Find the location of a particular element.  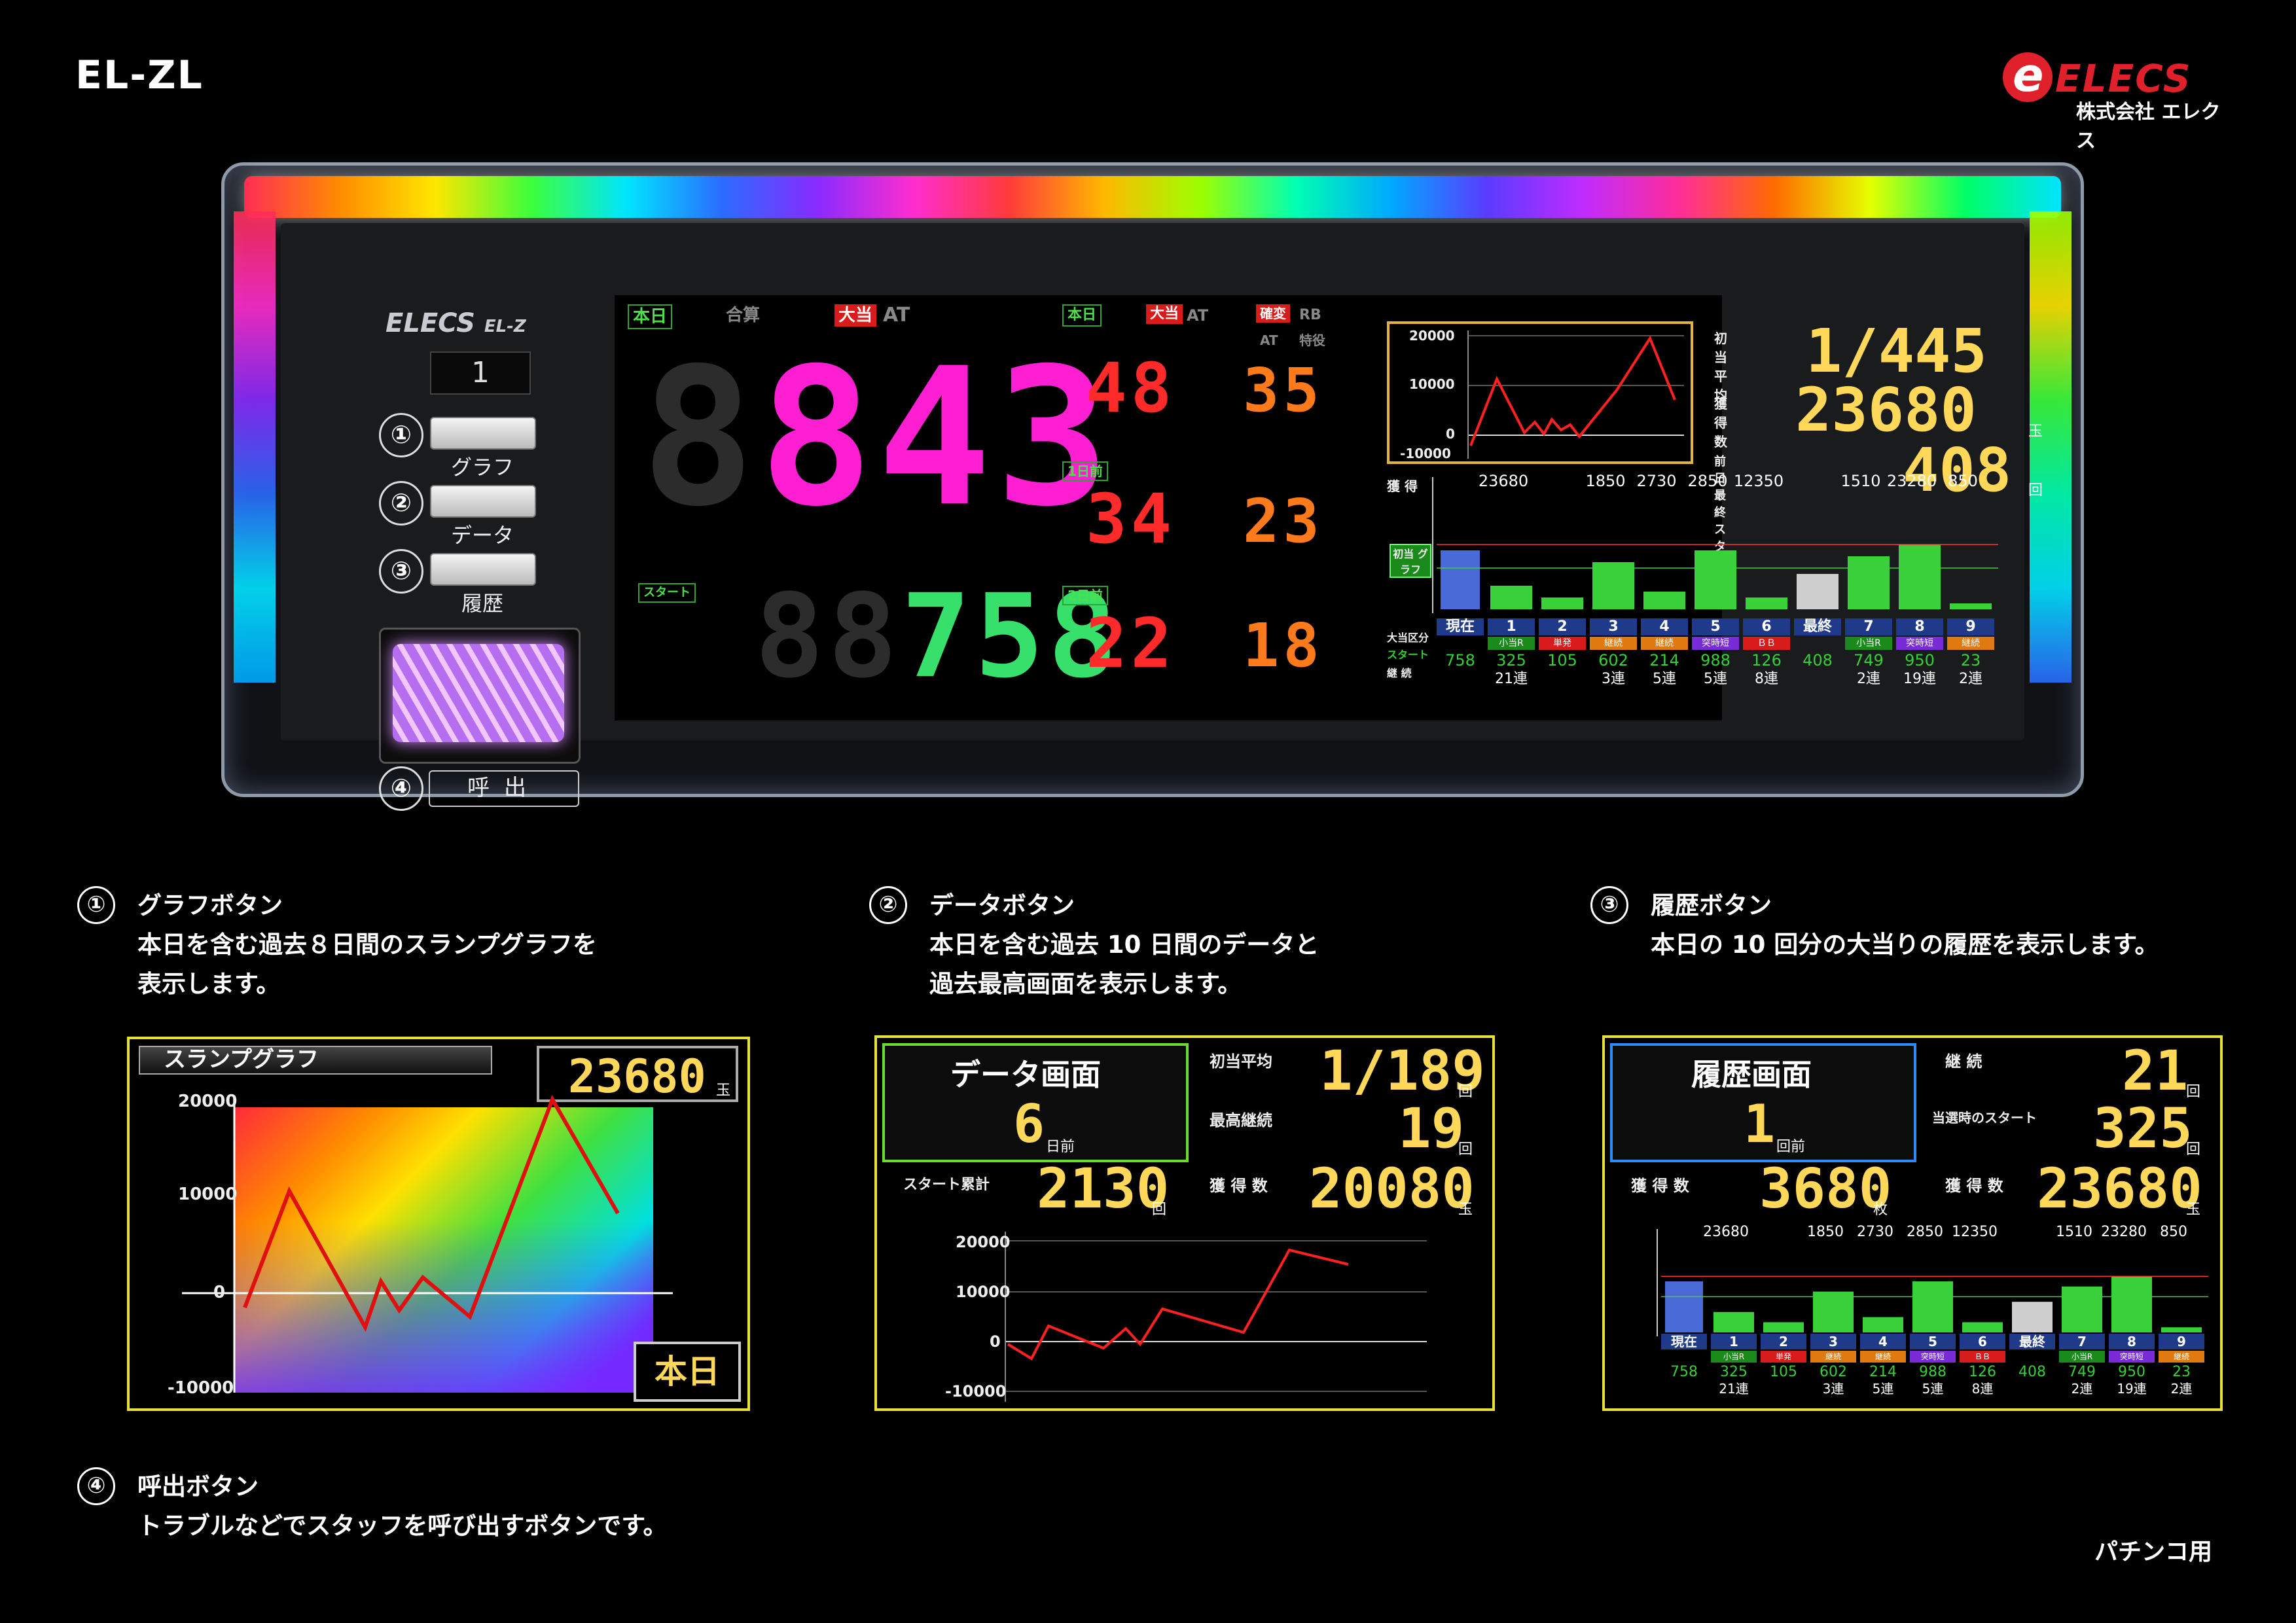

history-col-head: 8 is located at coordinates (2132, 1341).